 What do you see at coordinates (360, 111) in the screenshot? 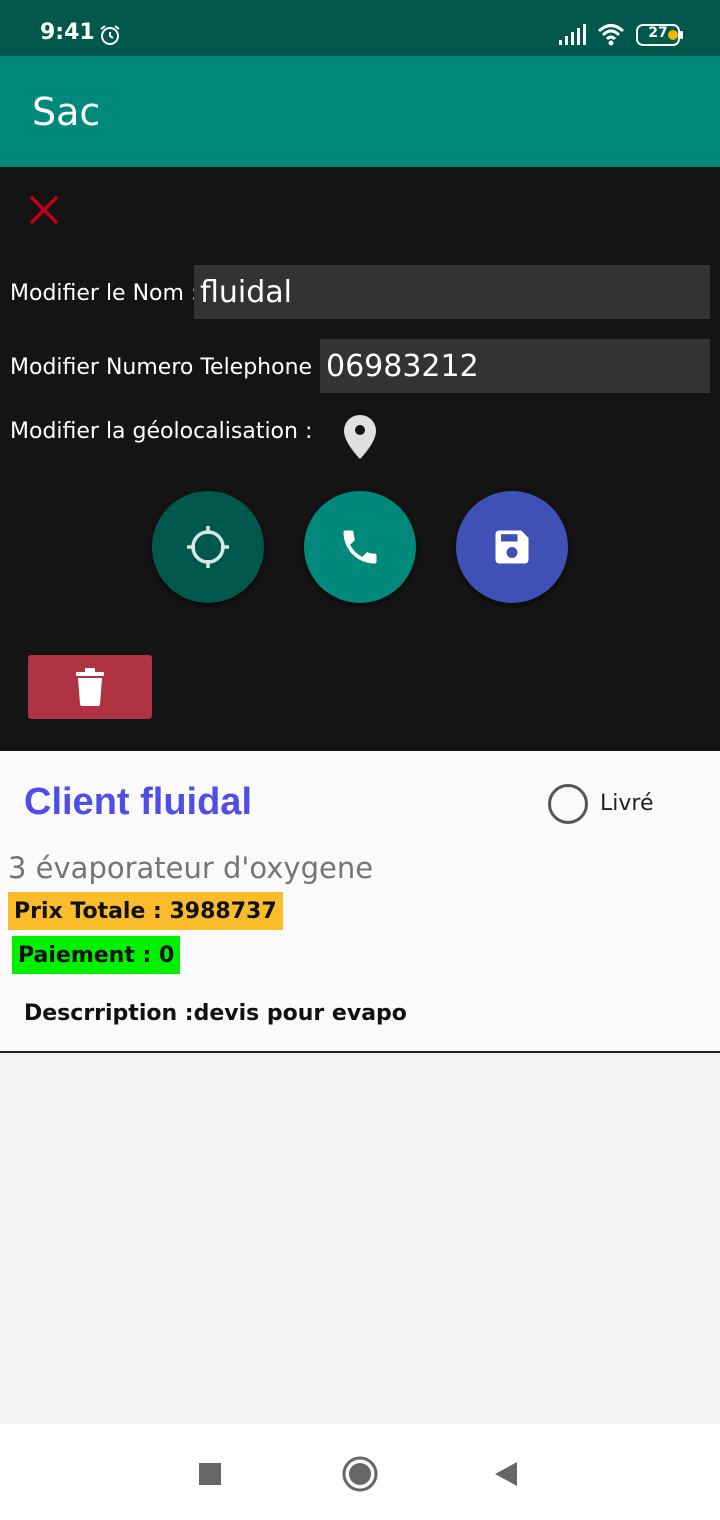
I see `app-bar: Sac` at bounding box center [360, 111].